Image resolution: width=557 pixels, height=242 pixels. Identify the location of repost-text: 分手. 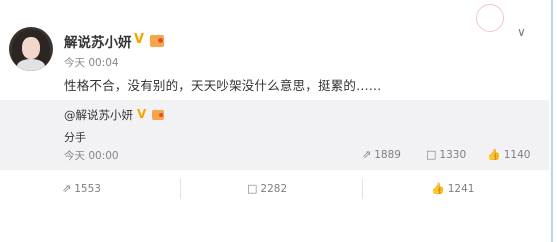
(75, 137).